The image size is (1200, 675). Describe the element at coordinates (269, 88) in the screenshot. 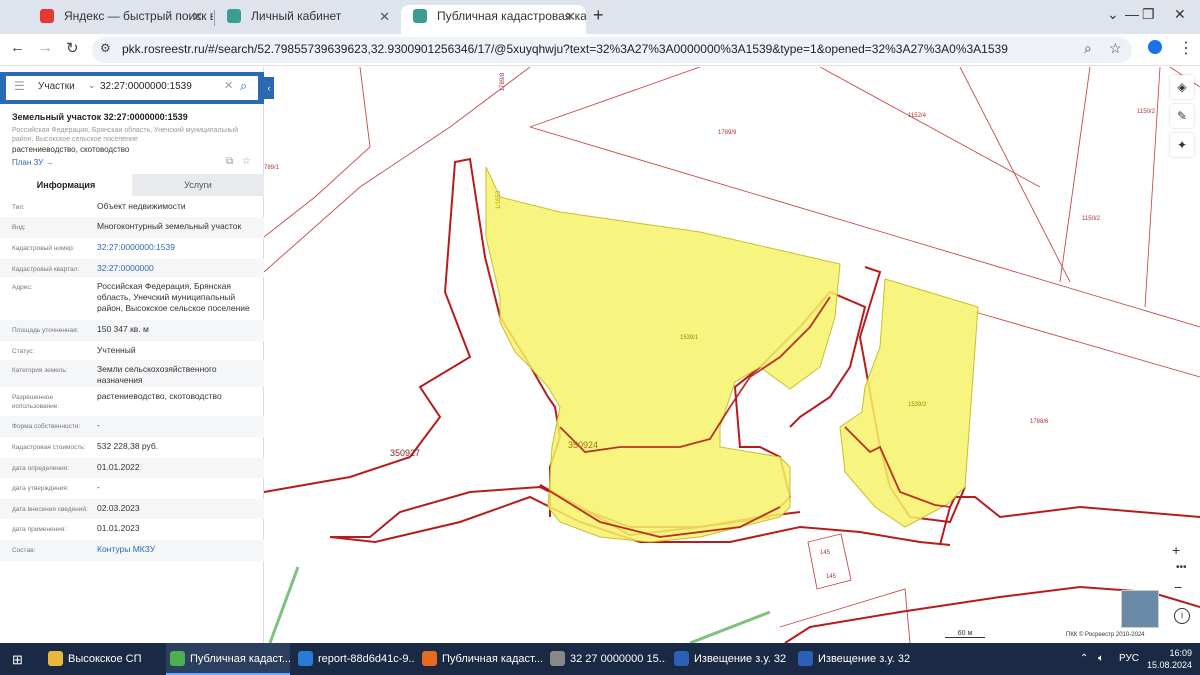

I see `collapse-panel-button: ‹` at that location.